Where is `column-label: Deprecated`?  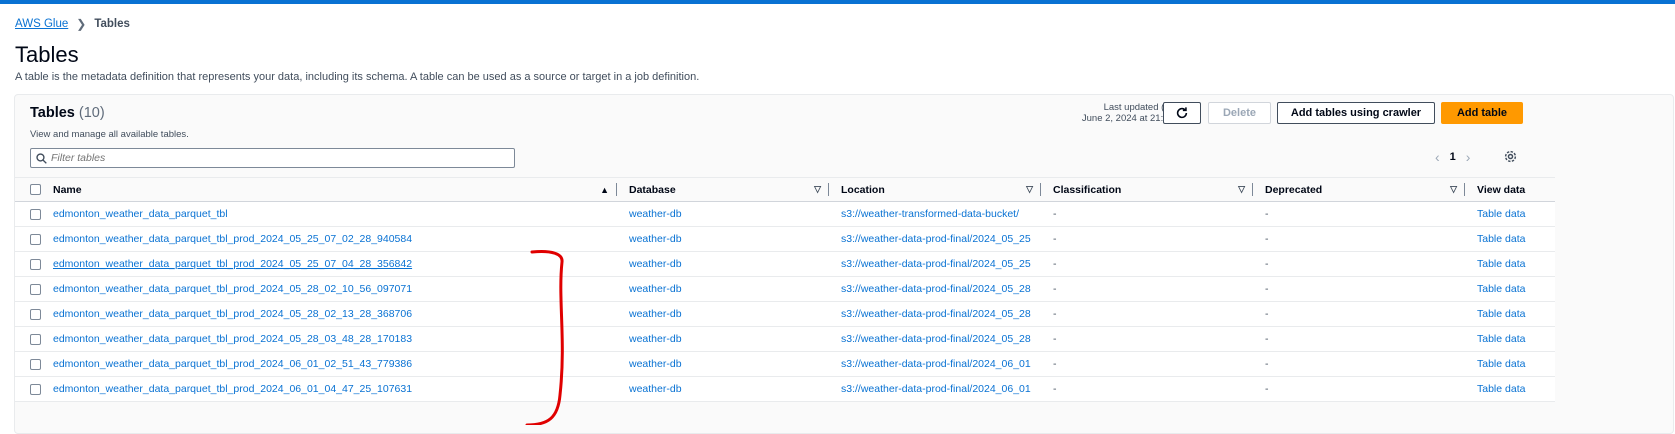
column-label: Deprecated is located at coordinates (1294, 189).